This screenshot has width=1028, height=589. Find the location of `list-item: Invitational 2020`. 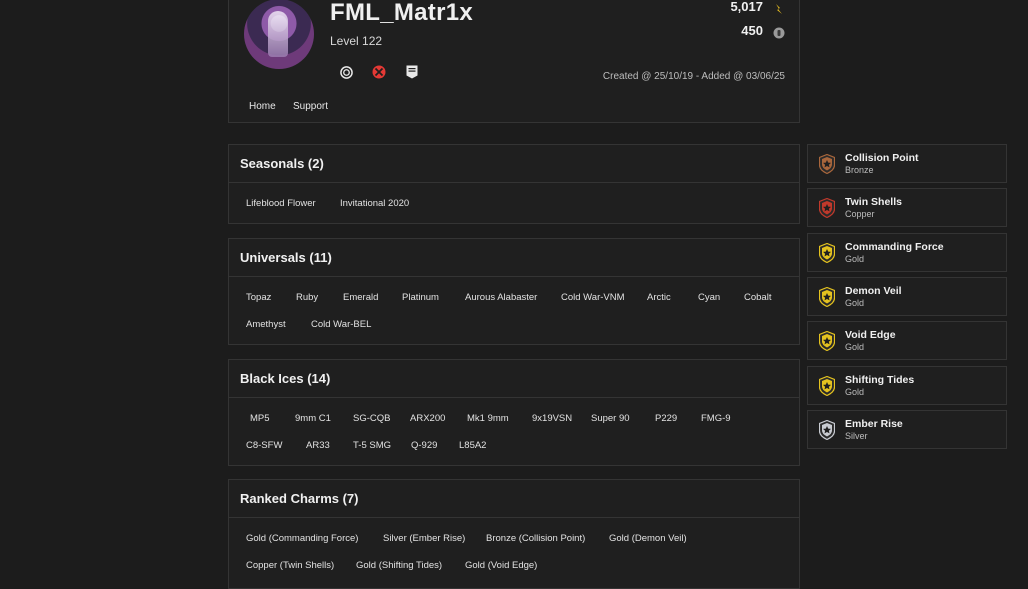

list-item: Invitational 2020 is located at coordinates (375, 203).